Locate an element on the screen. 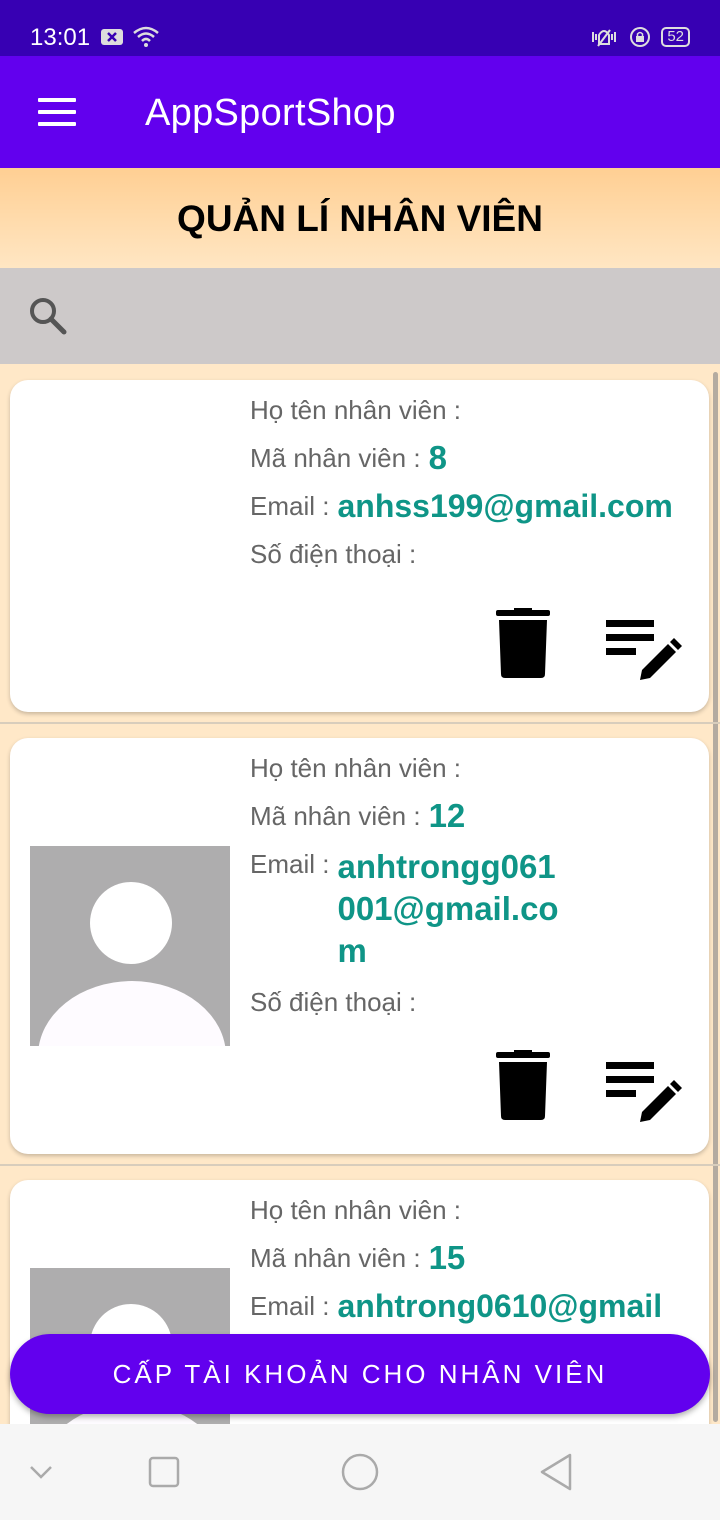 The height and width of the screenshot is (1520, 720). rotation-lock-icon is located at coordinates (640, 37).